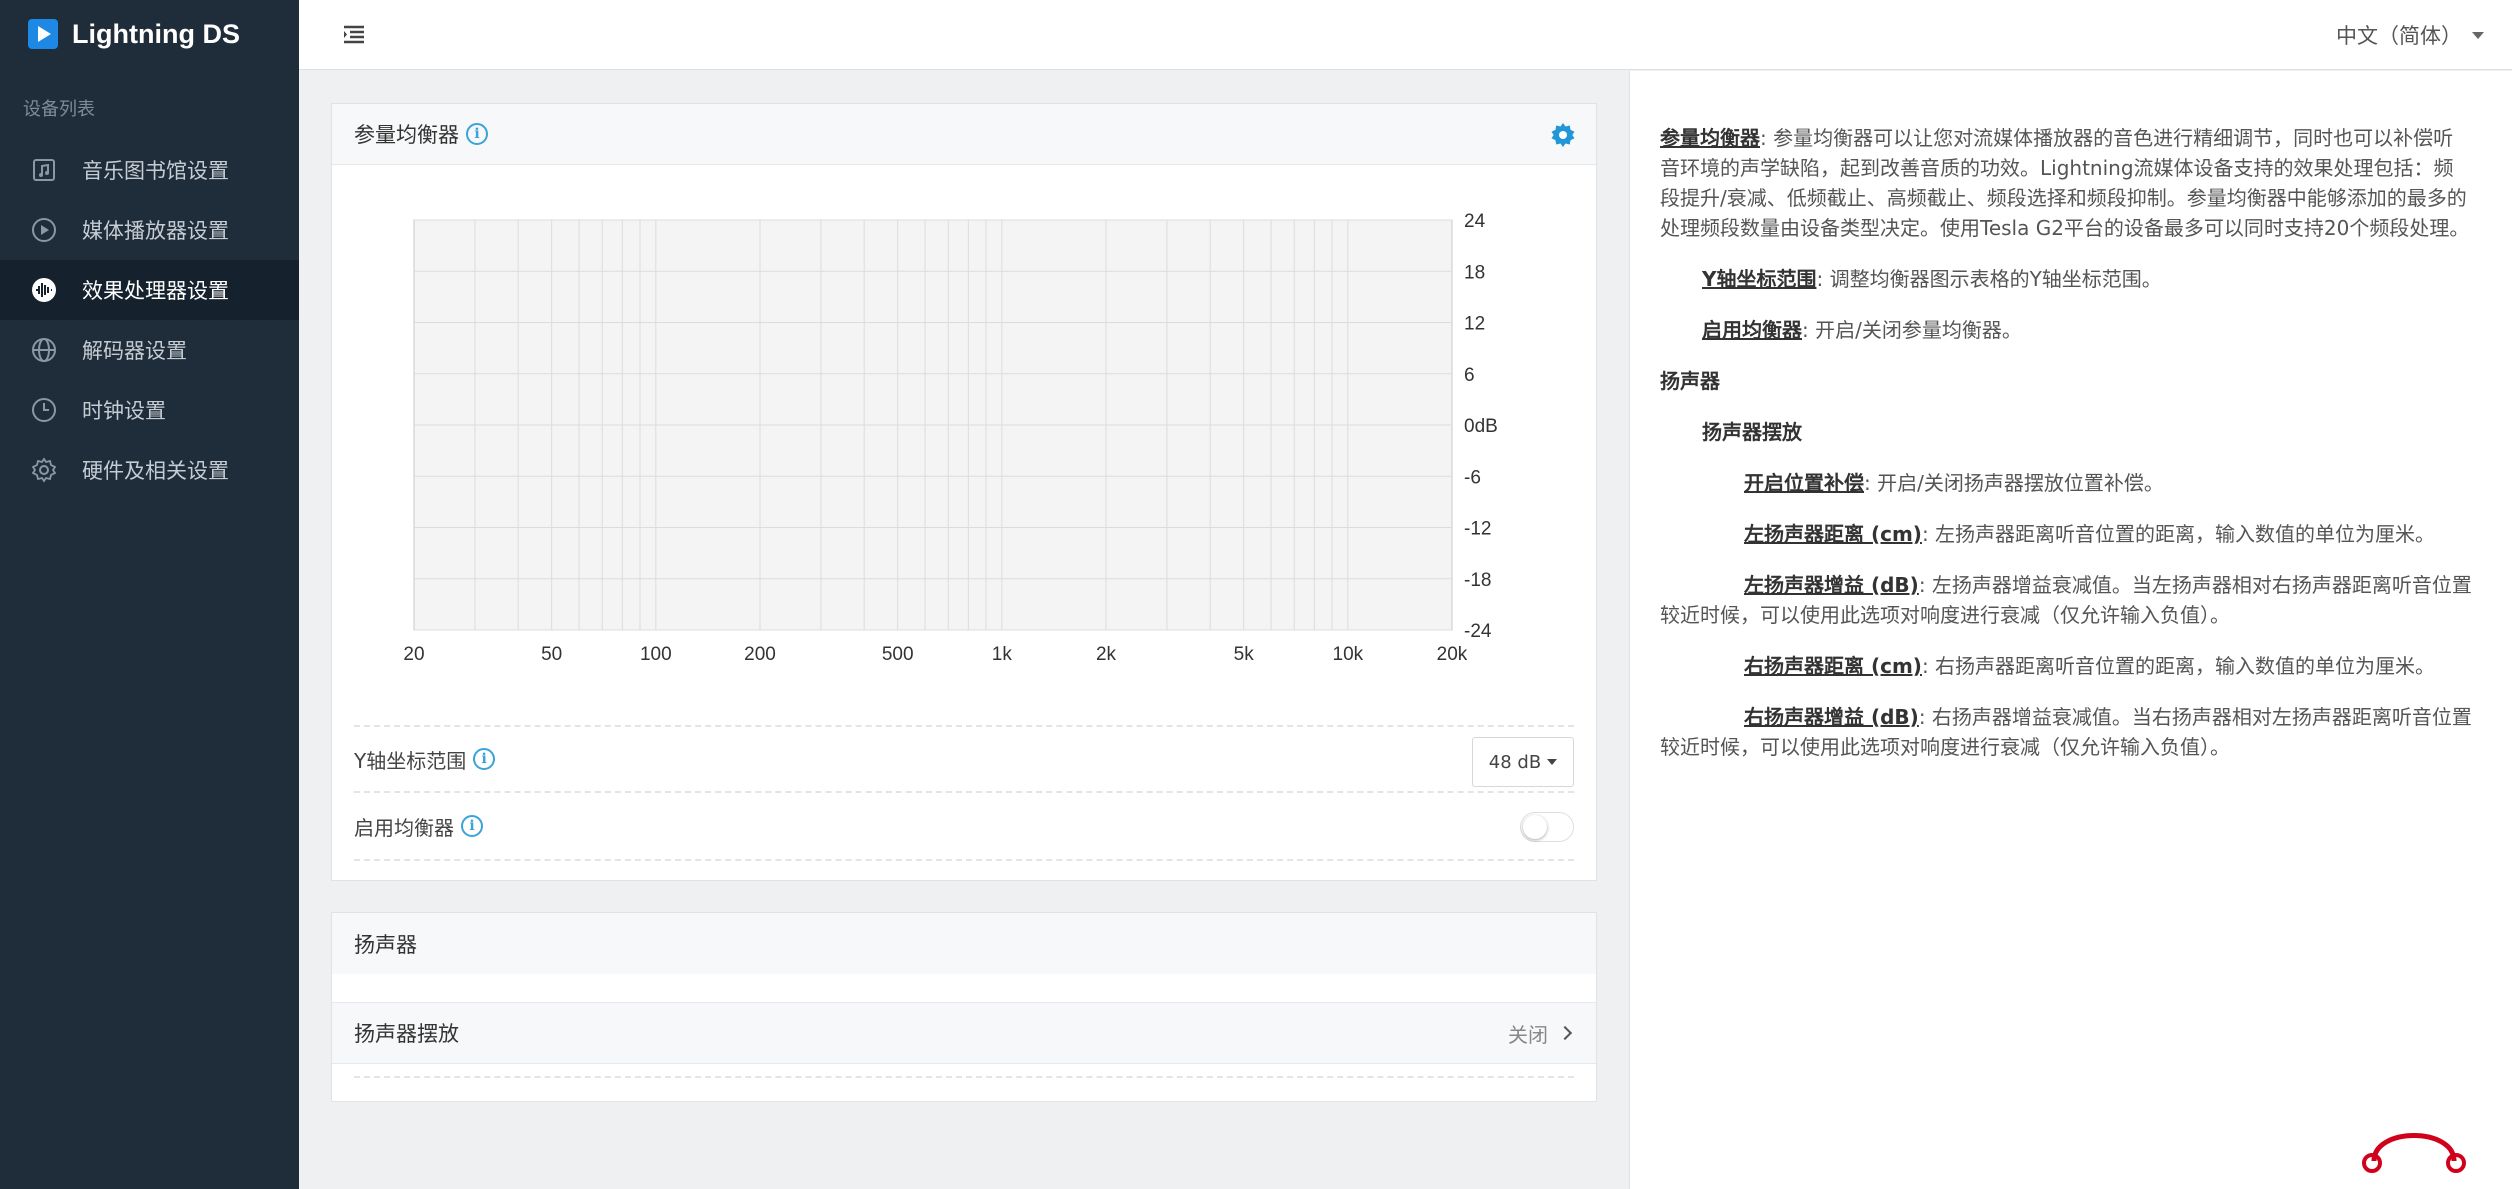 This screenshot has height=1189, width=2512. Describe the element at coordinates (1759, 279) in the screenshot. I see `help-term: Y轴坐标范围` at that location.